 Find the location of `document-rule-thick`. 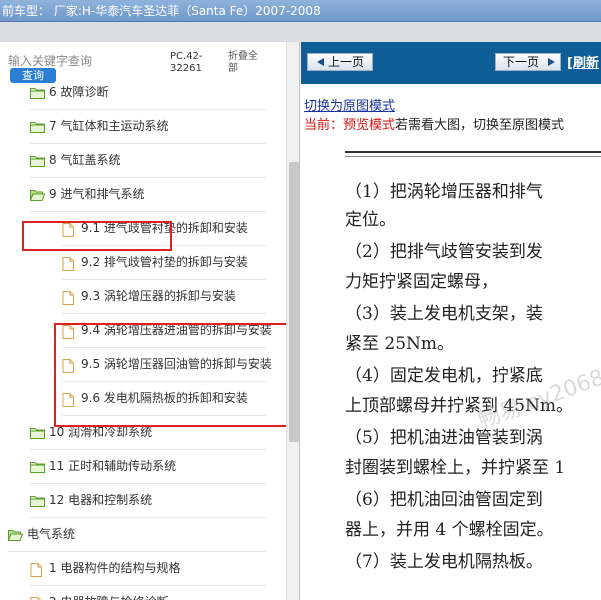

document-rule-thick is located at coordinates (473, 152).